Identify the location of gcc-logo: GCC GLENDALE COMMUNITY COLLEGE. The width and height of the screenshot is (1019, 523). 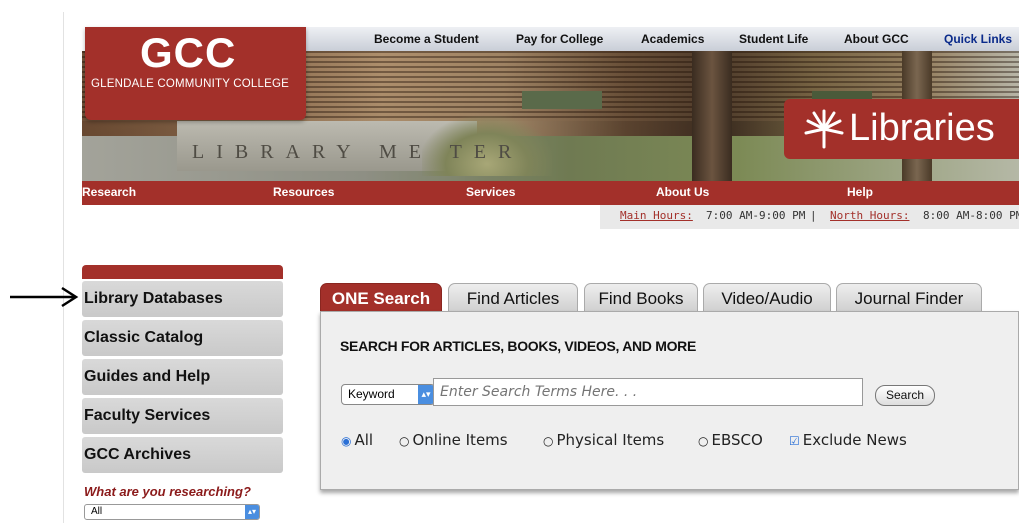
(195, 73).